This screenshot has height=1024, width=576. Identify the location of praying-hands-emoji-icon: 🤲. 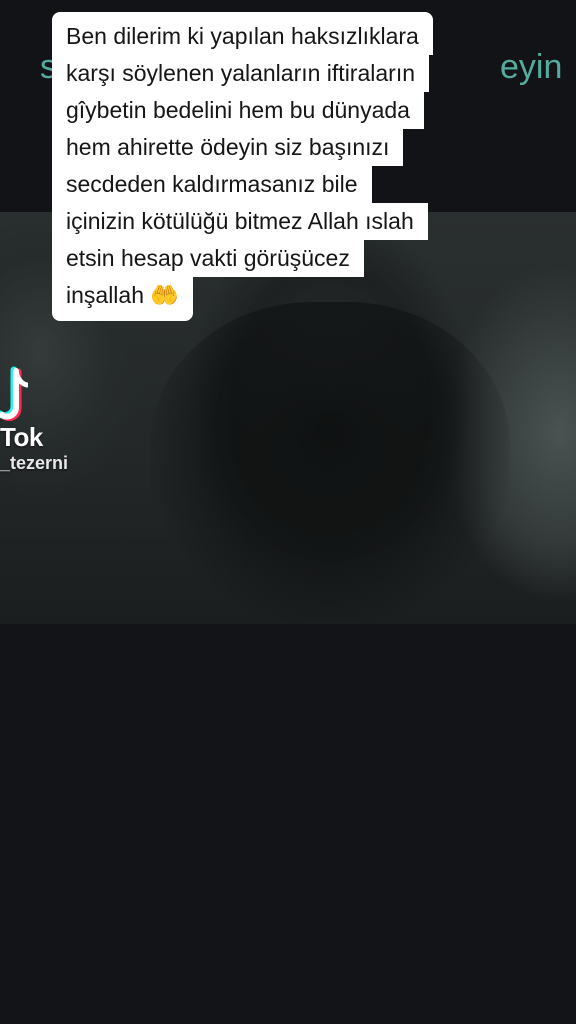
(165, 296).